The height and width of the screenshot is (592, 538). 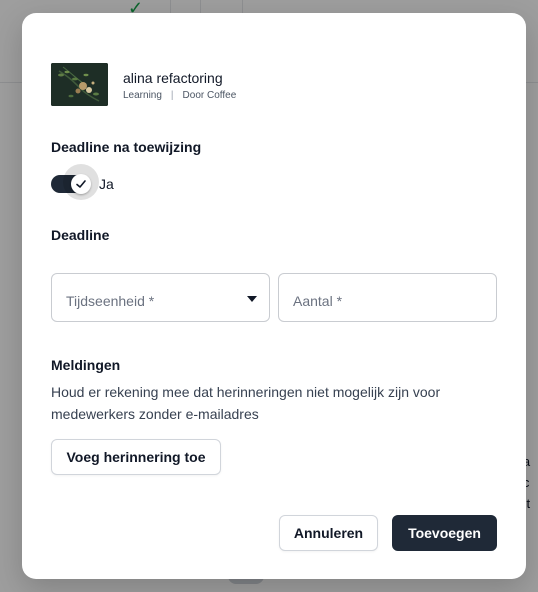 I want to click on notifications-label: Meldingen, so click(x=86, y=365).